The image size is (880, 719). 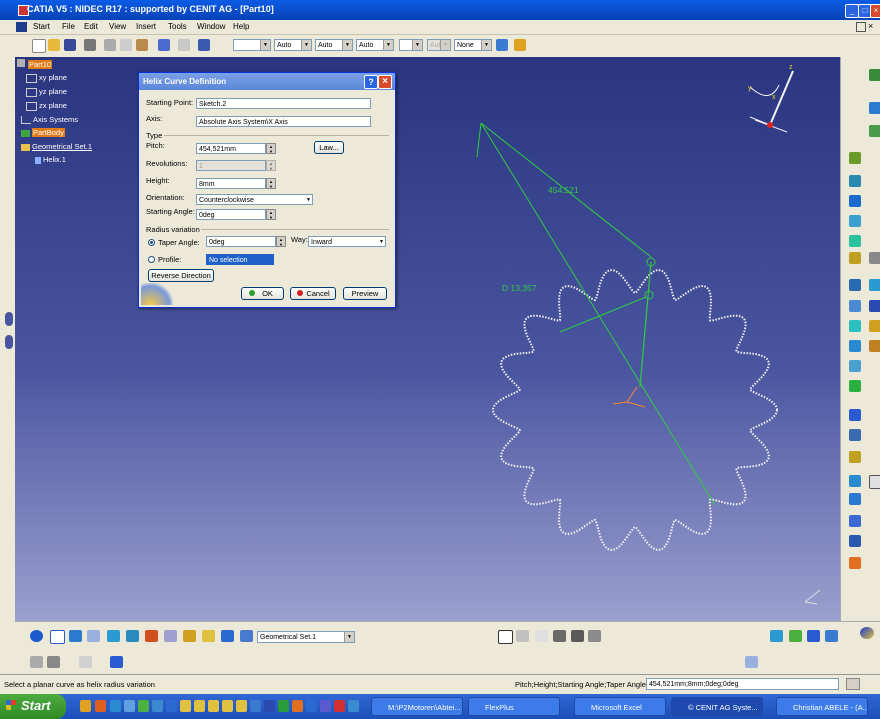 What do you see at coordinates (269, 706) in the screenshot?
I see `word-icon` at bounding box center [269, 706].